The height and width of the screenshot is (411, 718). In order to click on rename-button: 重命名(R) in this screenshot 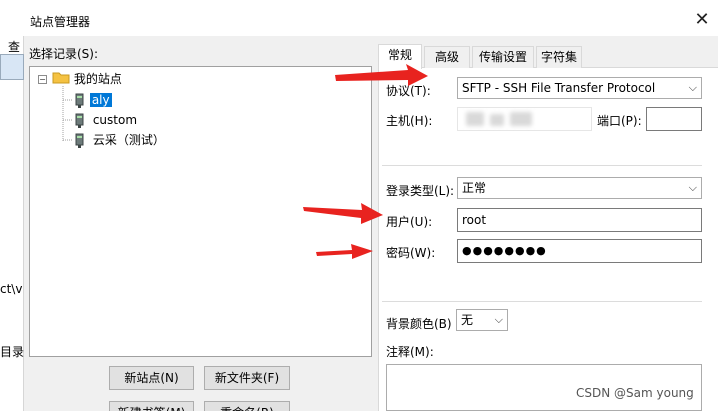, I will do `click(247, 406)`.